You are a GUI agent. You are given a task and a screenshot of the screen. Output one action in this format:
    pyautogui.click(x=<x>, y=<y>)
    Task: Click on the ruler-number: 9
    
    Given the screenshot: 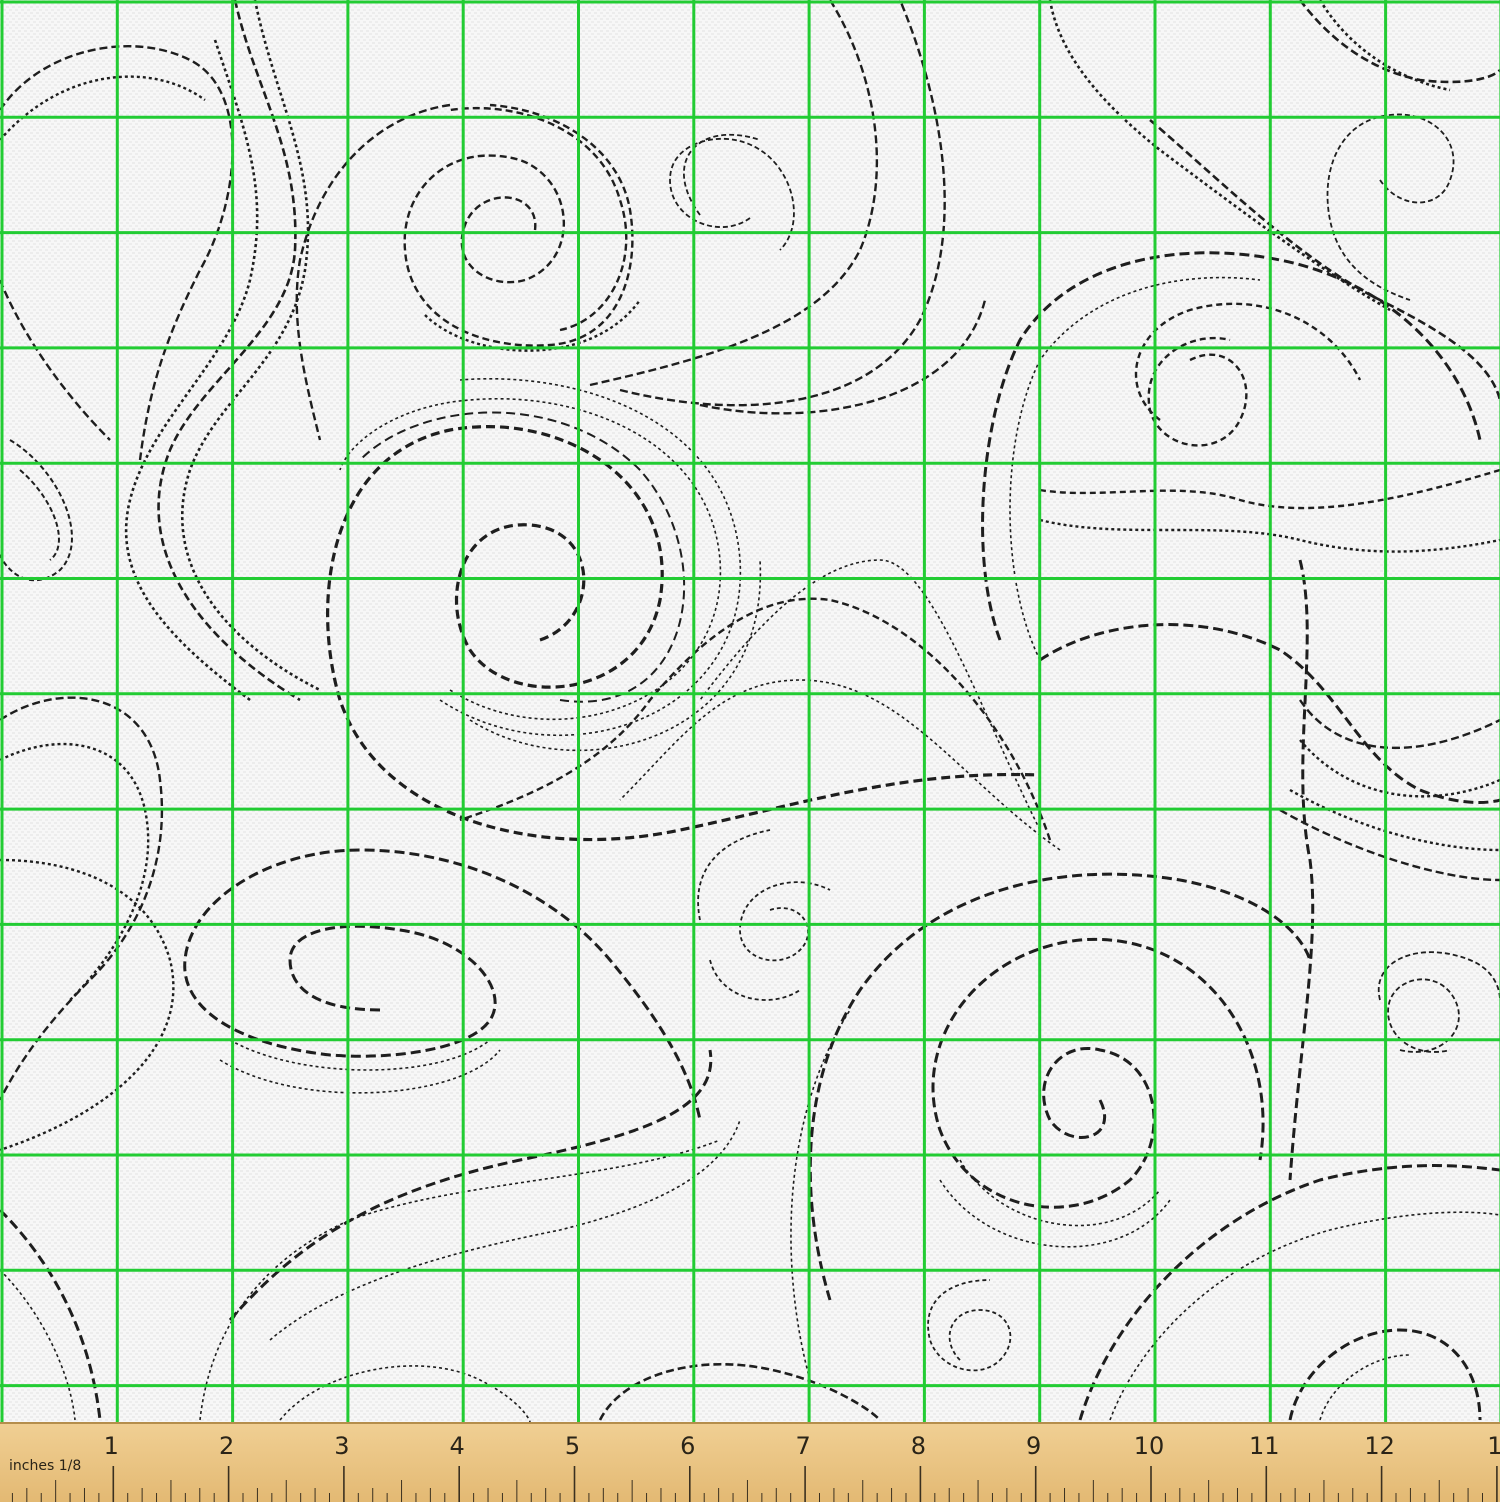 What is the action you would take?
    pyautogui.click(x=1033, y=1446)
    